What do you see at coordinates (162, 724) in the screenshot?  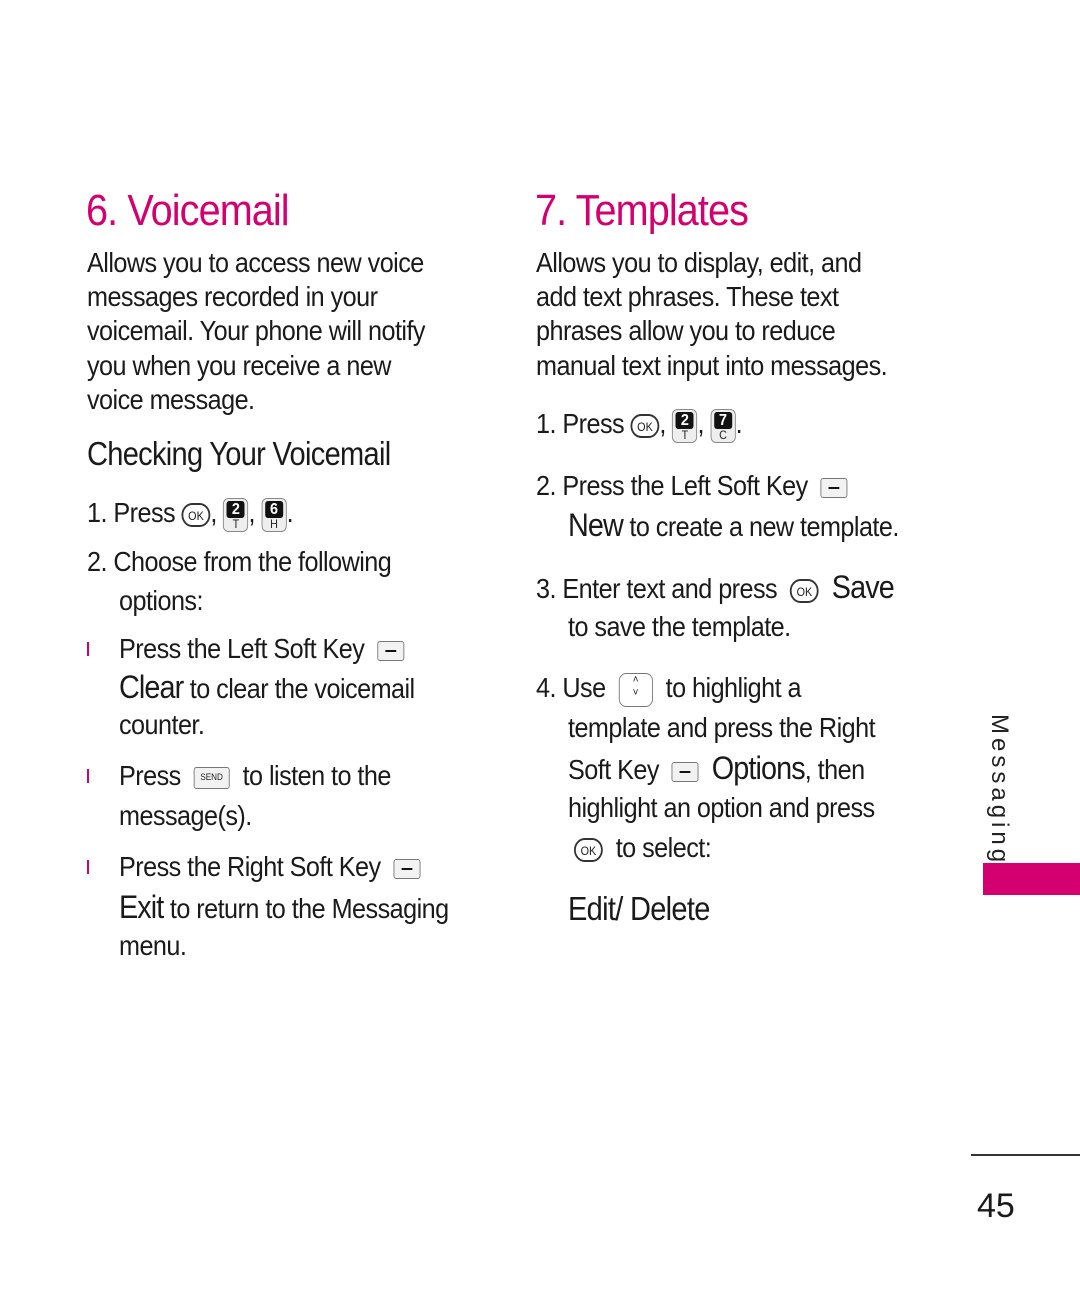 I see `text-line: counter.` at bounding box center [162, 724].